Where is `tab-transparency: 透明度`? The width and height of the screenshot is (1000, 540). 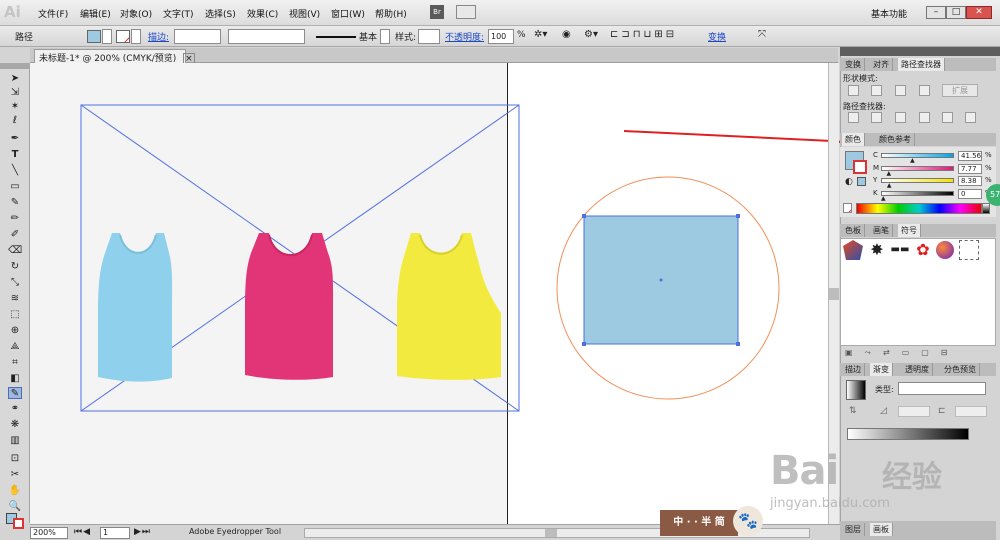
tab-transparency: 透明度 is located at coordinates (917, 369).